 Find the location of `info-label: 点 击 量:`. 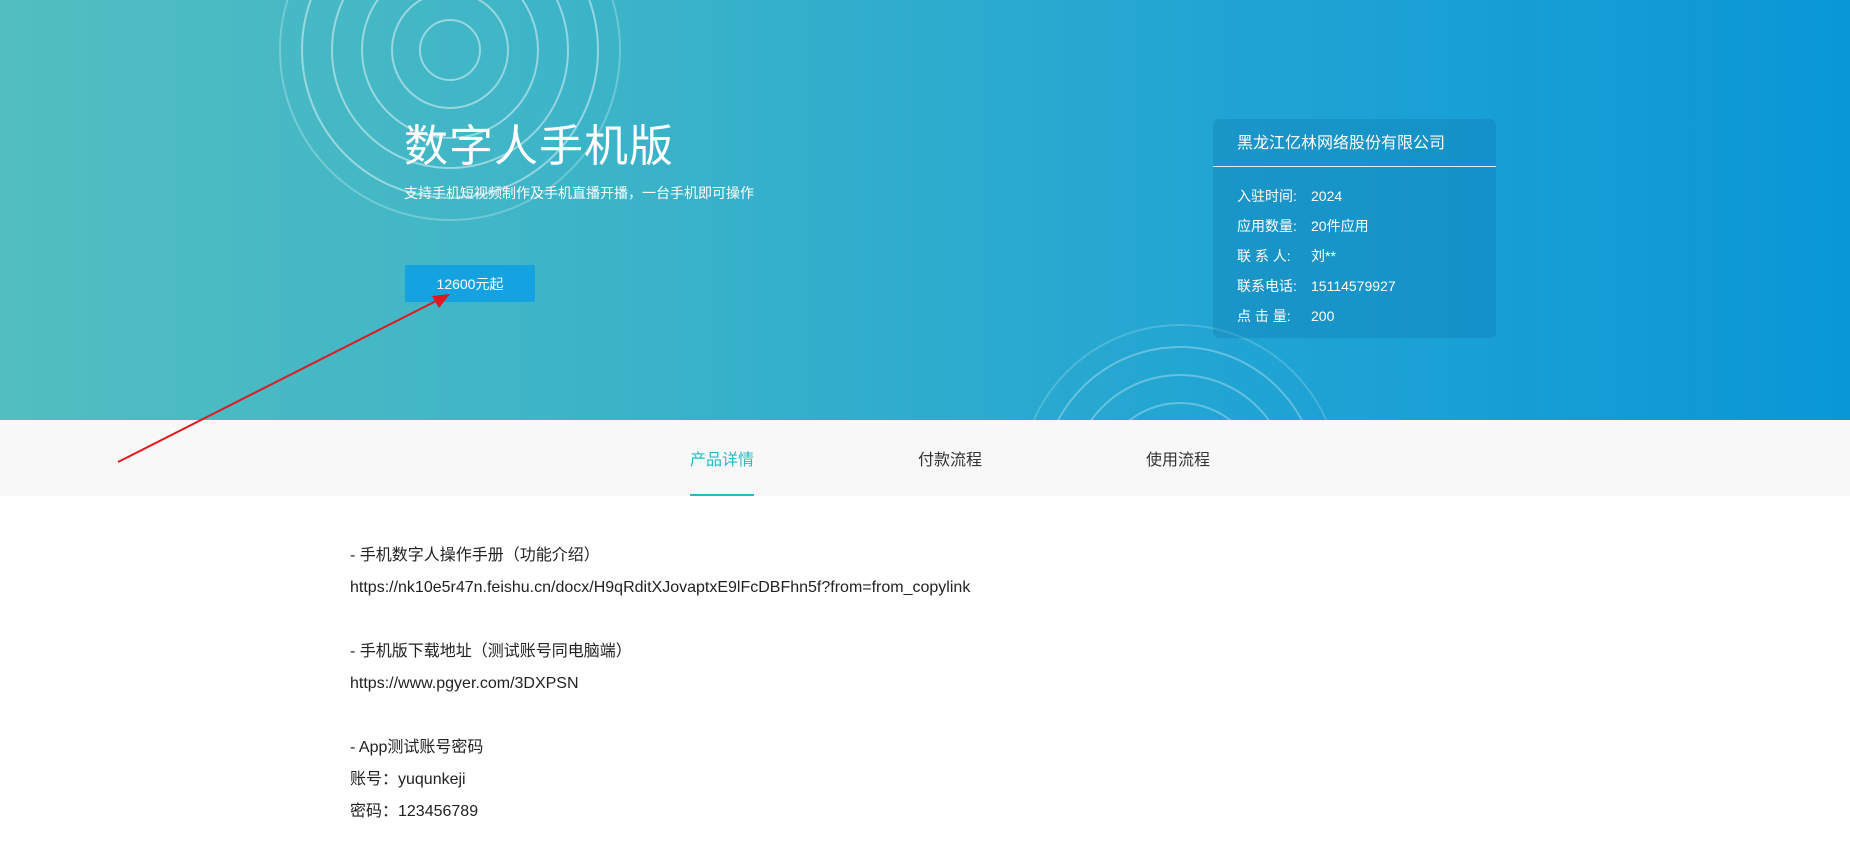

info-label: 点 击 量: is located at coordinates (1264, 316).